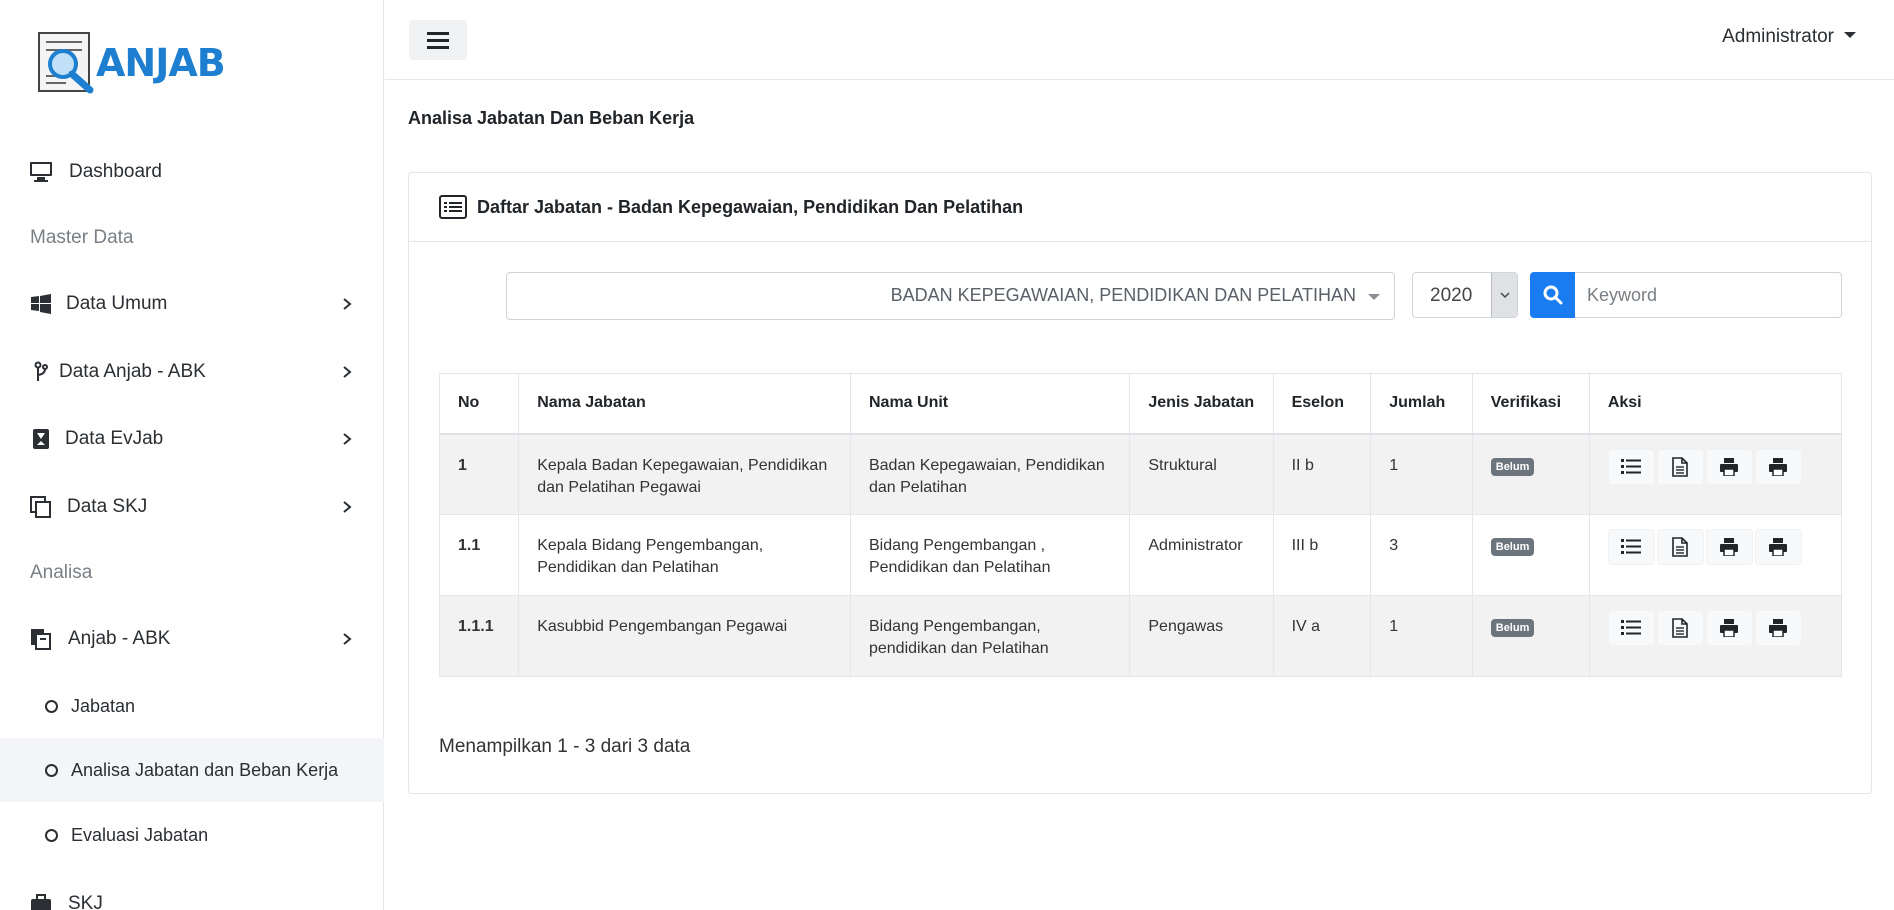  I want to click on user-menu: Administrator, so click(1789, 37).